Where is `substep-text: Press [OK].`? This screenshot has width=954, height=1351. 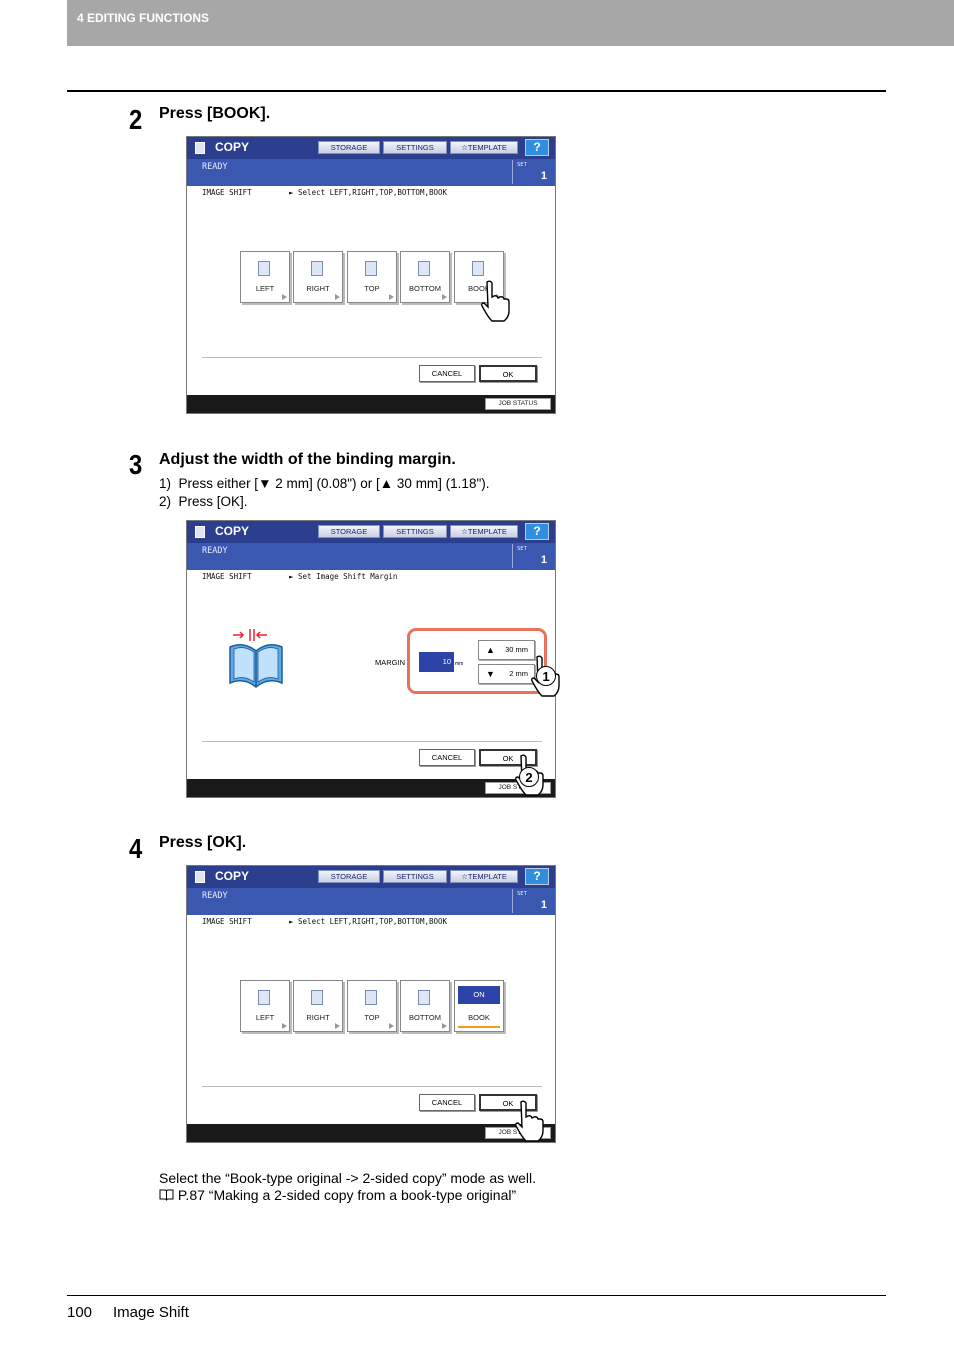
substep-text: Press [OK]. is located at coordinates (213, 501).